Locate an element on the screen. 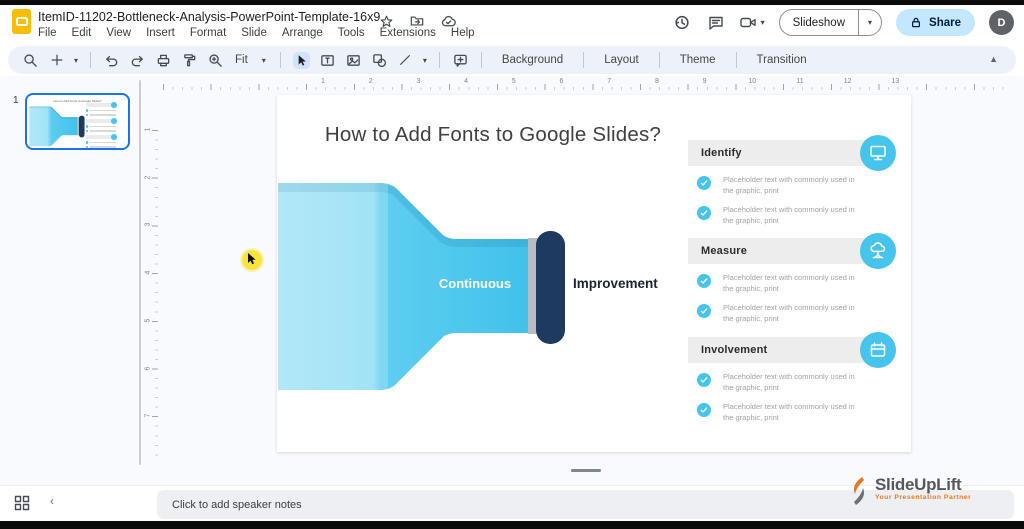  search-menus-icon is located at coordinates (30, 60).